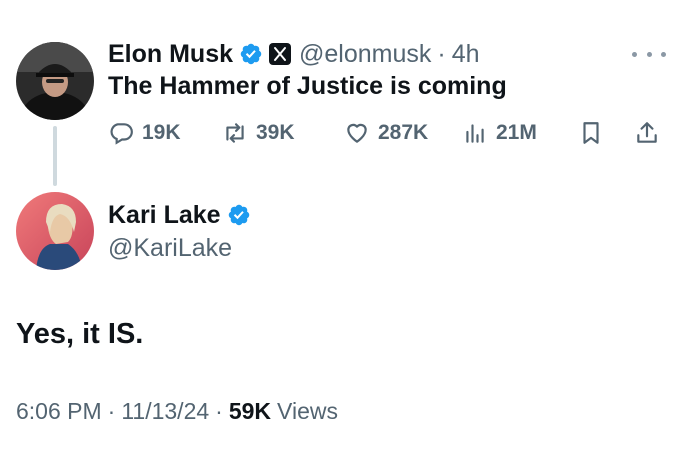 The image size is (680, 449). I want to click on tweet-timestamp: 6:06 PM, so click(59, 411).